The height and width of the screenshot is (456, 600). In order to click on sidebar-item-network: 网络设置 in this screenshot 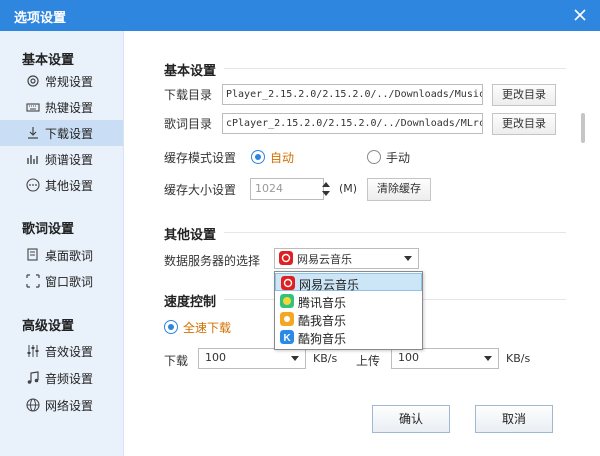, I will do `click(61, 405)`.